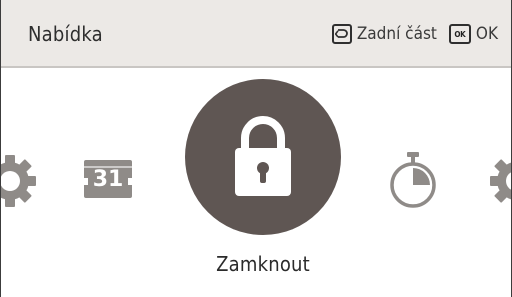 Image resolution: width=512 pixels, height=297 pixels. Describe the element at coordinates (397, 34) in the screenshot. I see `back-label: Zadní část` at that location.